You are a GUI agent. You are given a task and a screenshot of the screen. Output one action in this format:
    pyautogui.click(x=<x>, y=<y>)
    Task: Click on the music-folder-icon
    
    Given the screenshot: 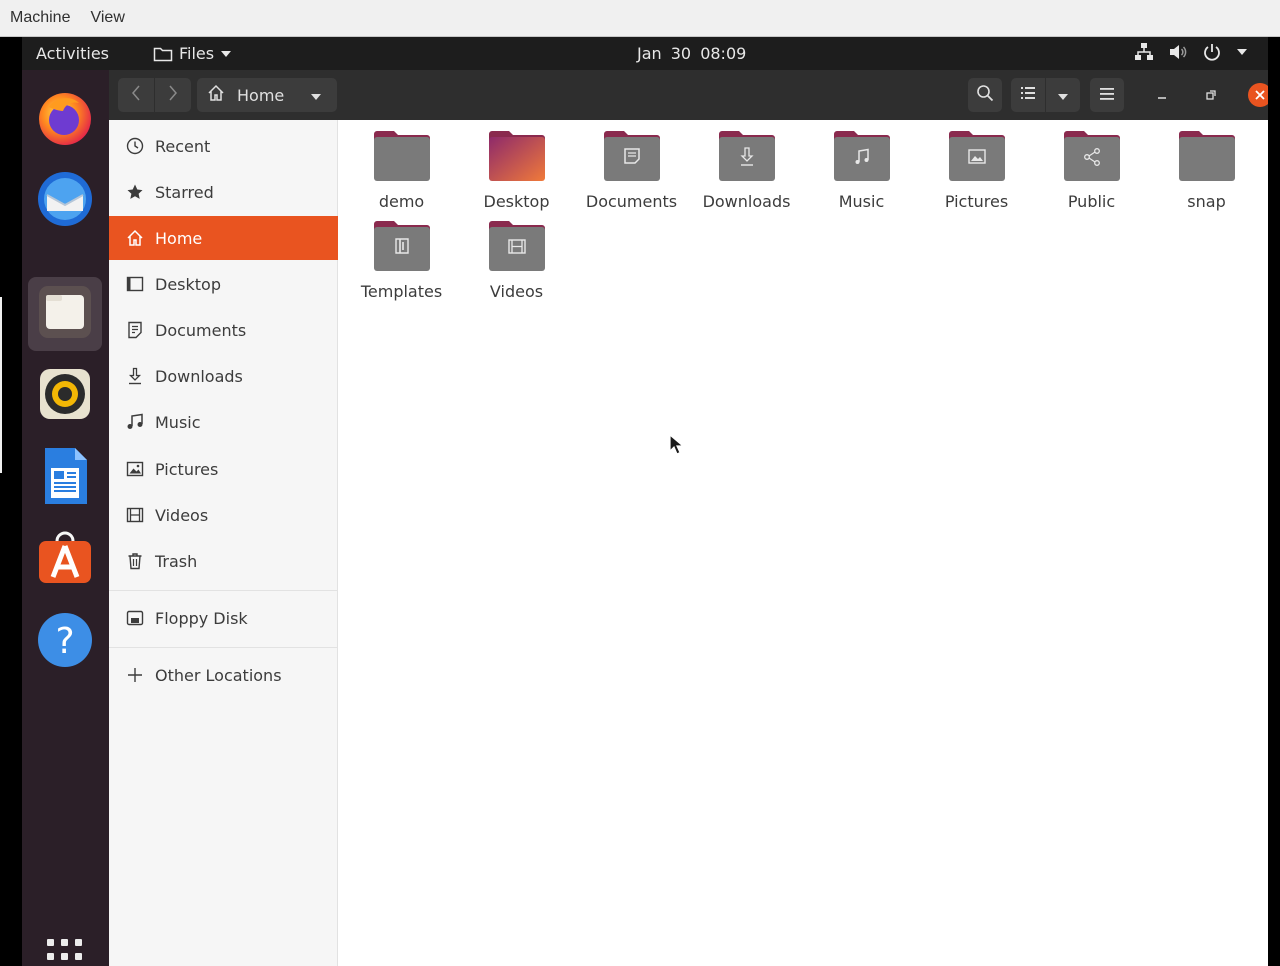 What is the action you would take?
    pyautogui.click(x=862, y=158)
    